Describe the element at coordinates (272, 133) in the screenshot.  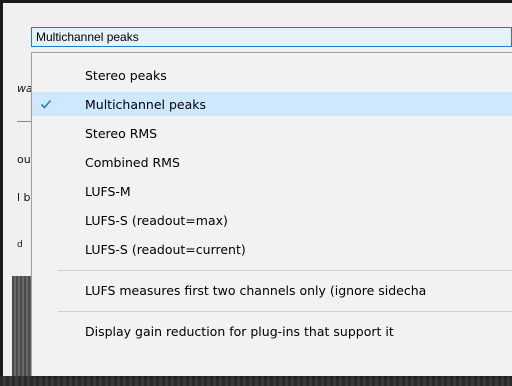
I see `menu-item-stereo-rms: Stereo RMS` at that location.